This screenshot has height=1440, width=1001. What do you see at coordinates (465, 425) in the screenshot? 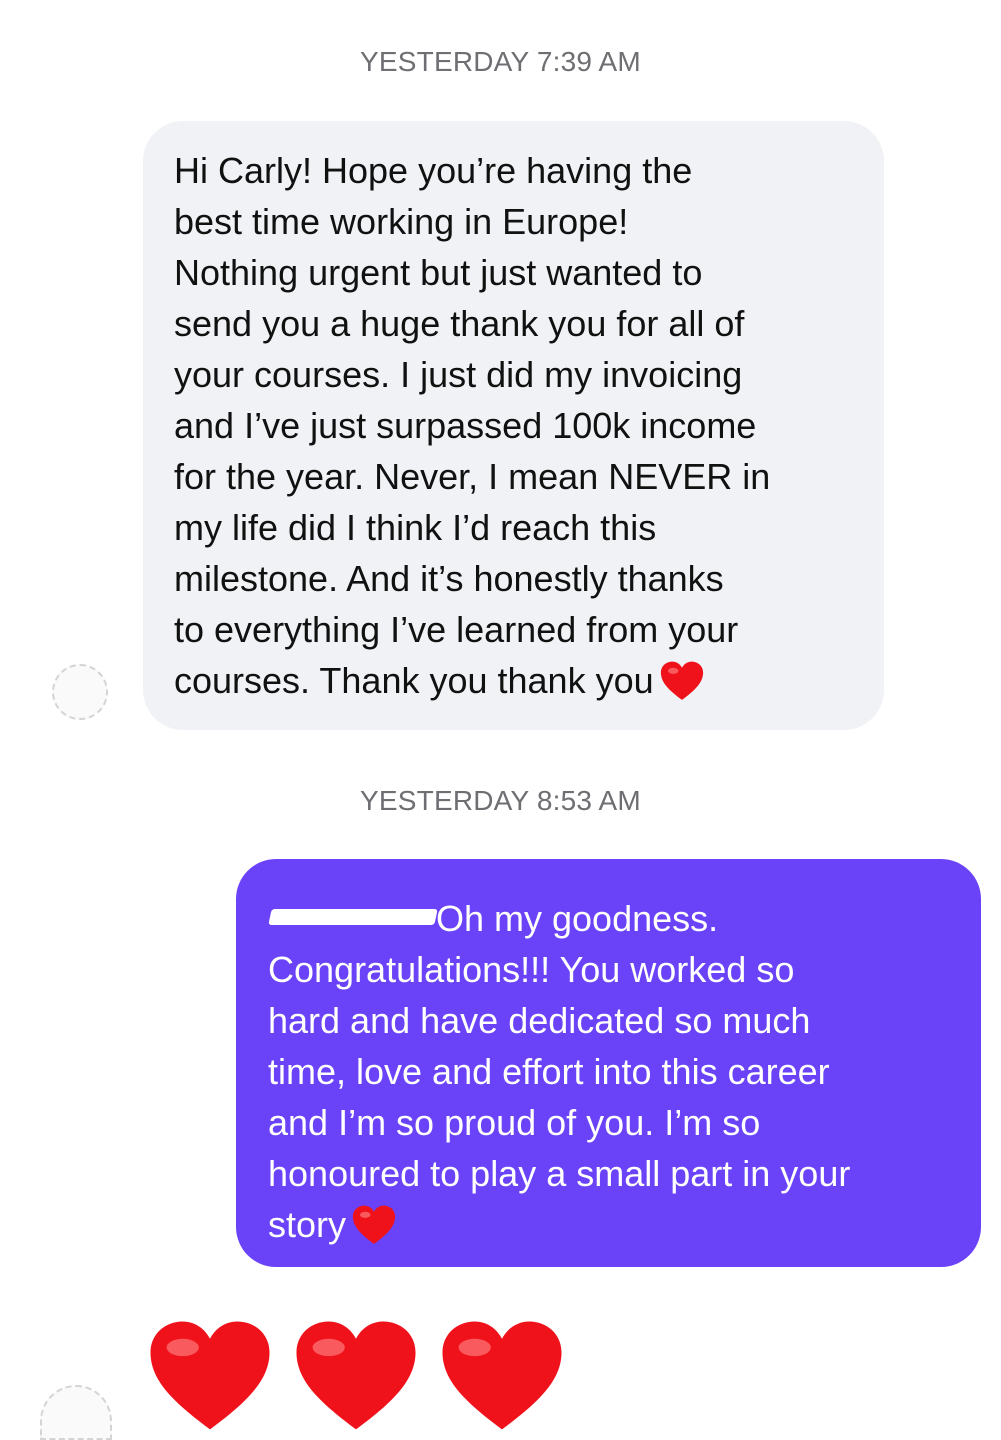
I see `message-line: and I’ve just surpassed 100k income` at bounding box center [465, 425].